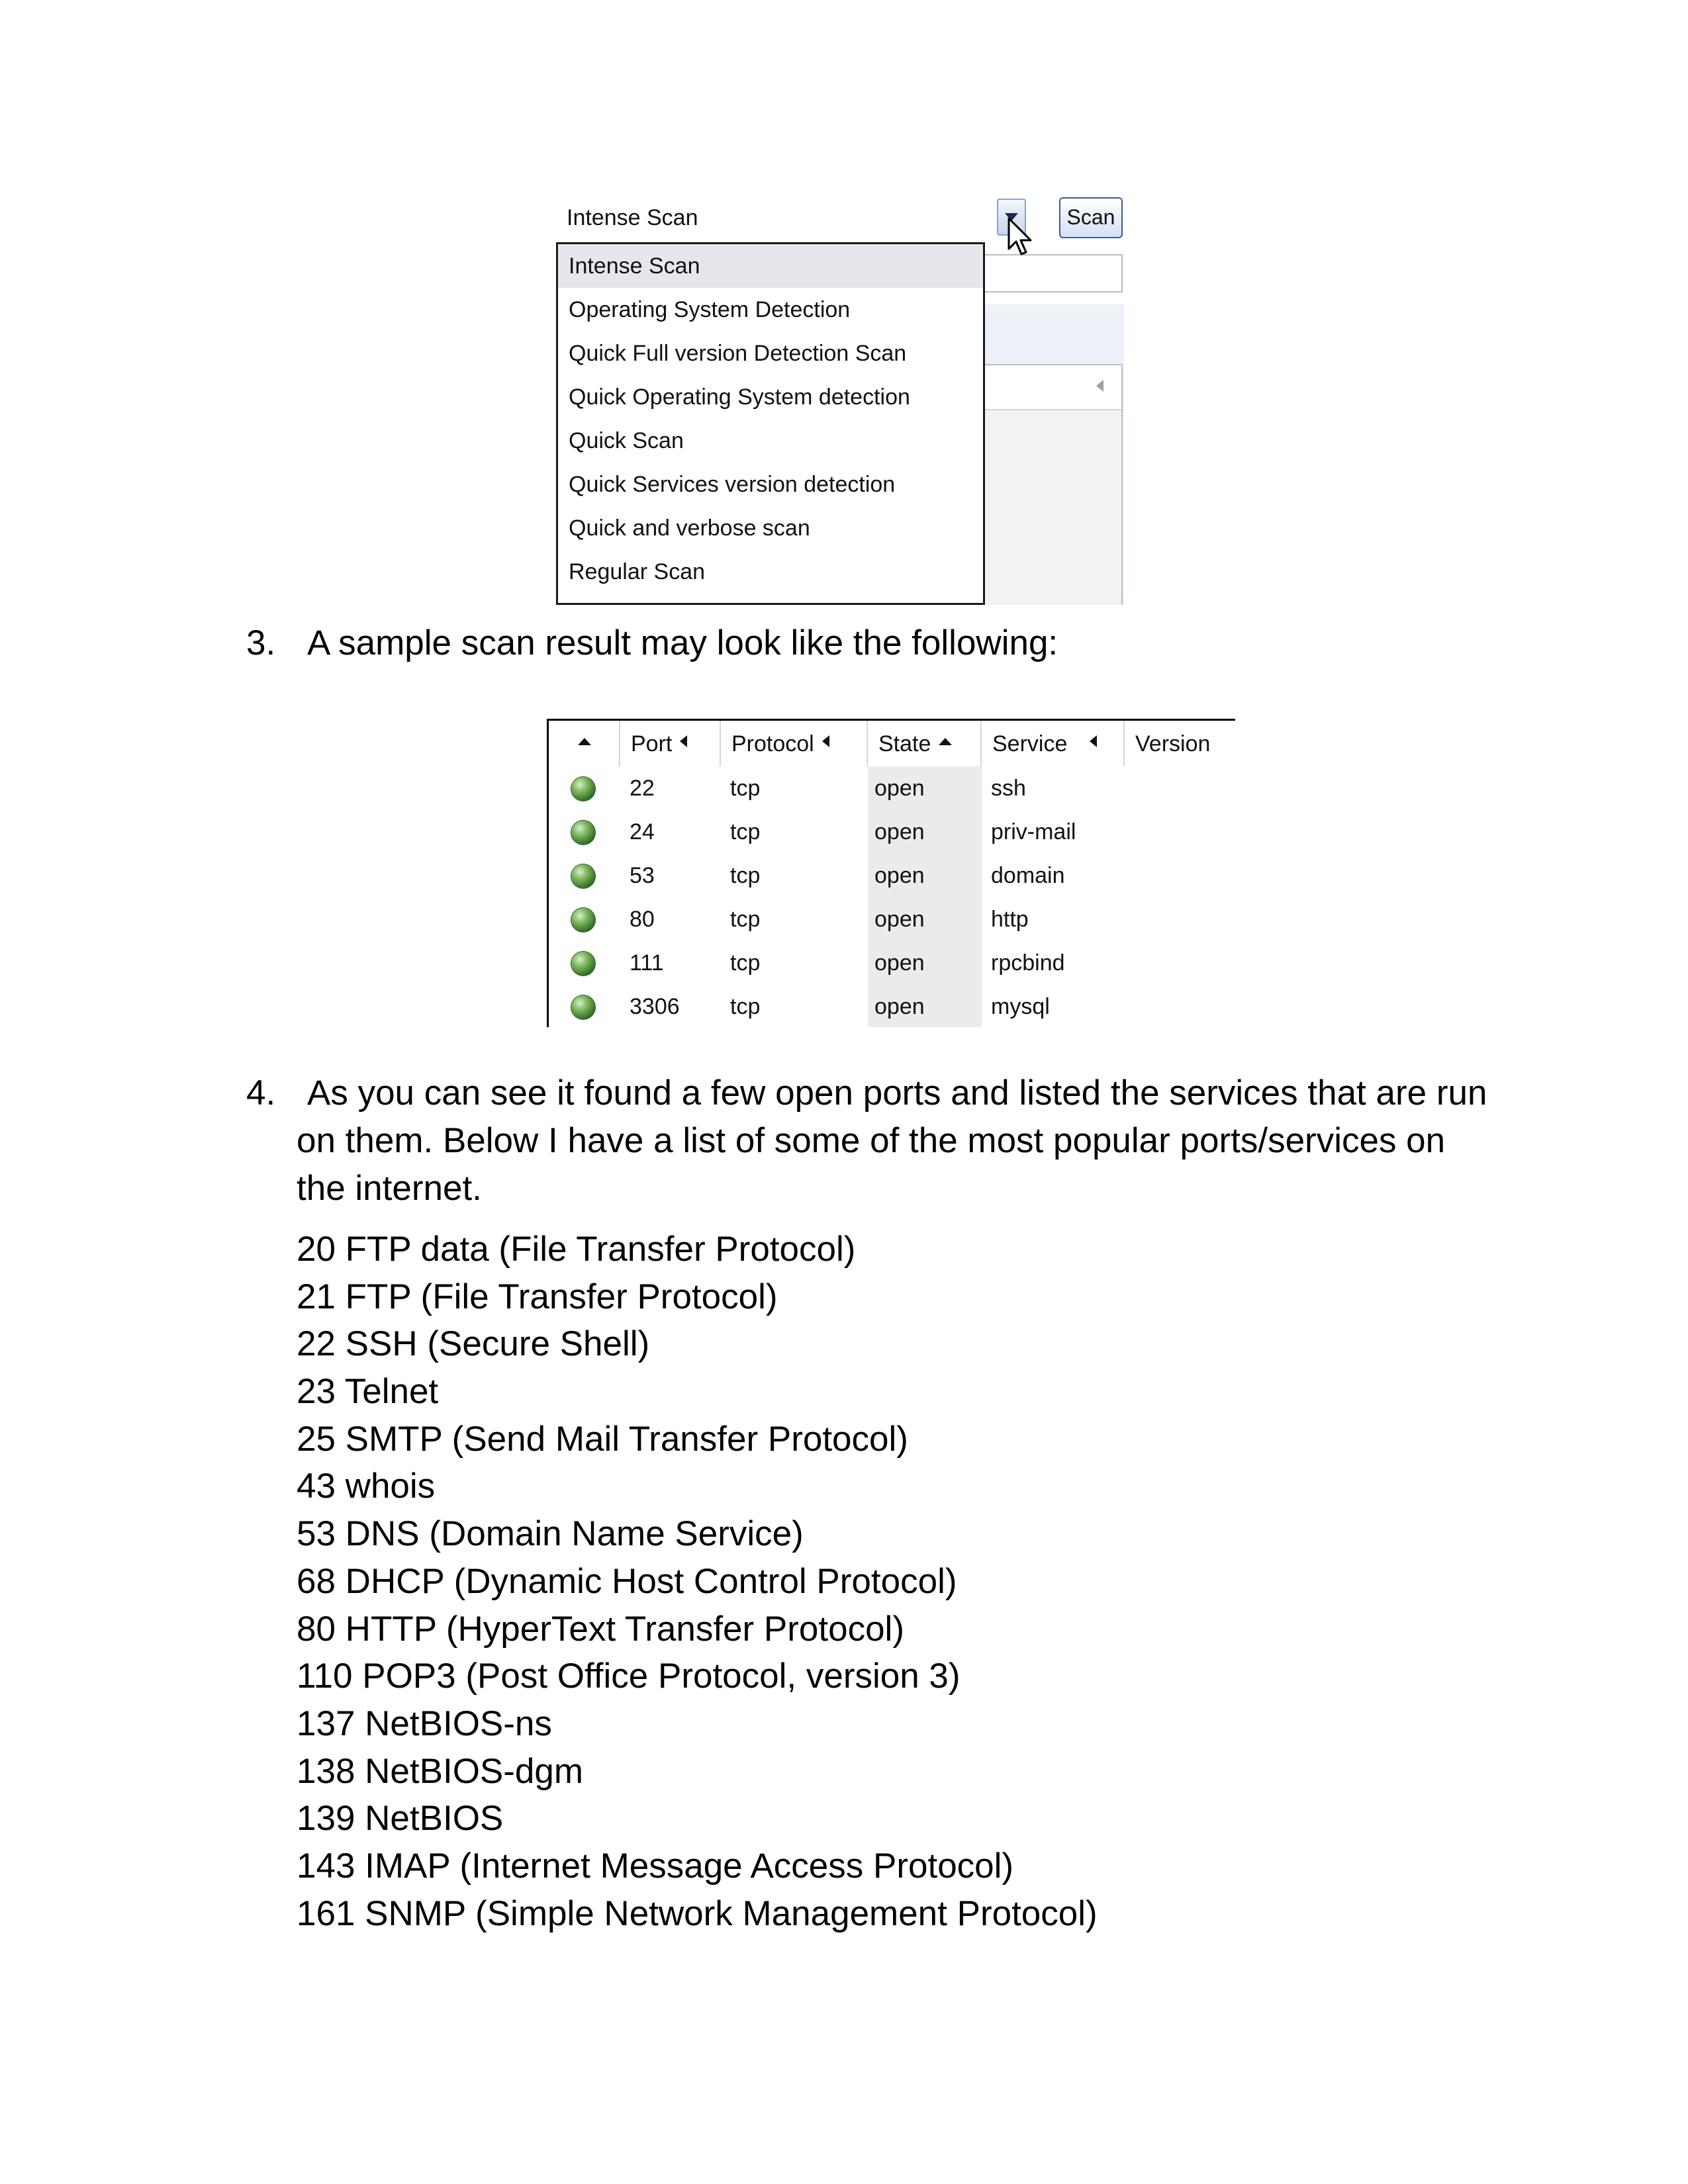 Image resolution: width=1688 pixels, height=2184 pixels. I want to click on scan-button: Scan, so click(1091, 218).